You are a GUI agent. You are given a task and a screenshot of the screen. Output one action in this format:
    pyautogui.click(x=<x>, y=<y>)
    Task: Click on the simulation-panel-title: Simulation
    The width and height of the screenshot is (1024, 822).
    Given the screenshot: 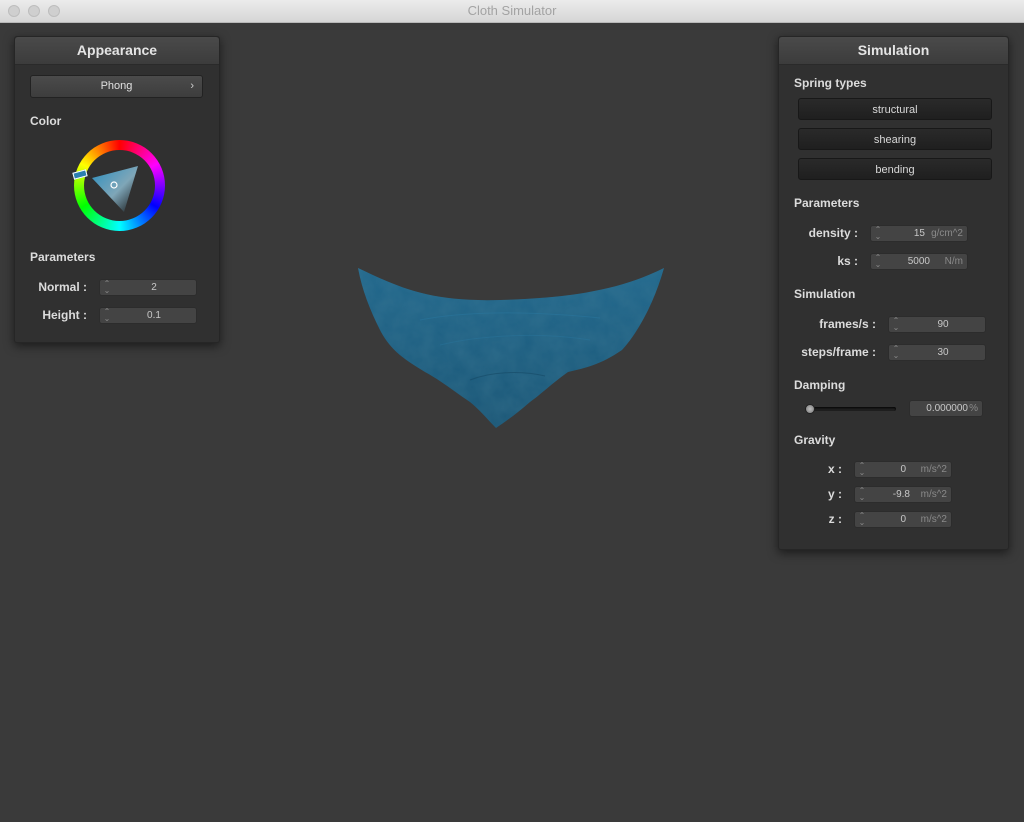 What is the action you would take?
    pyautogui.click(x=893, y=51)
    